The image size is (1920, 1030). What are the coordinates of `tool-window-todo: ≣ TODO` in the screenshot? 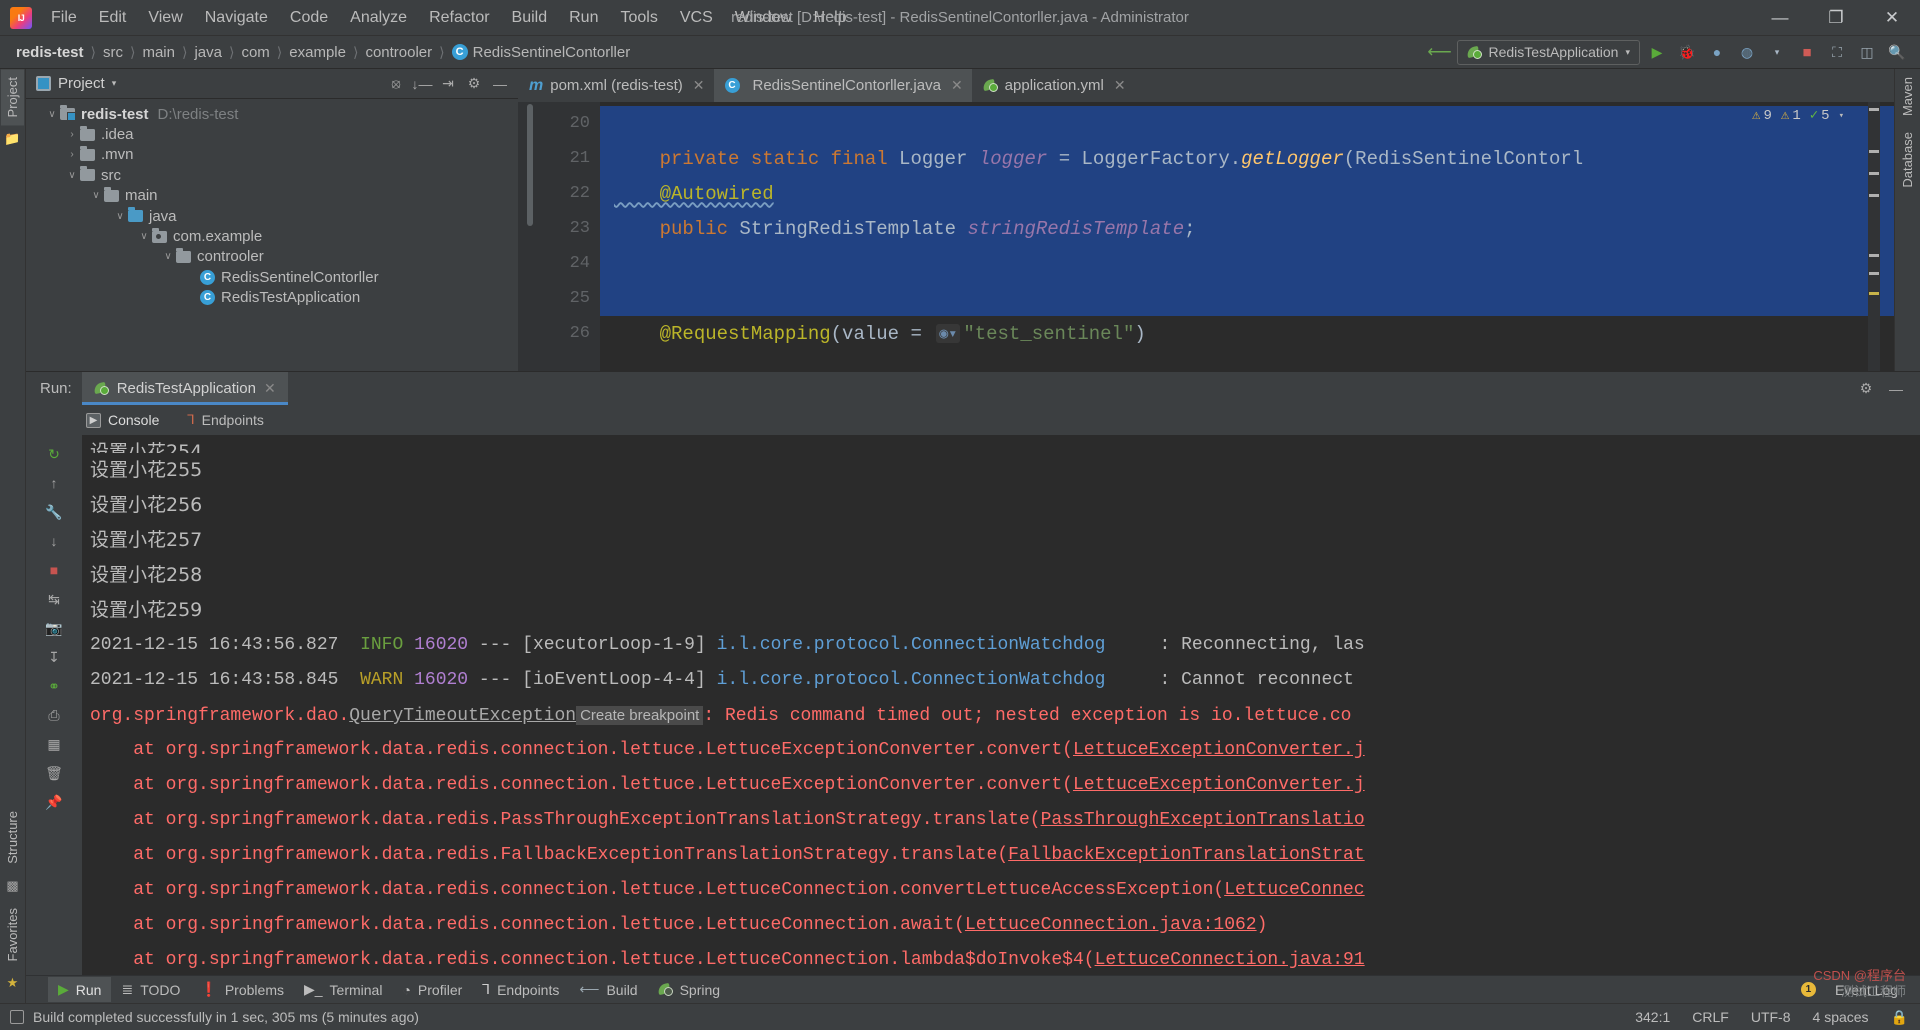 It's located at (150, 989).